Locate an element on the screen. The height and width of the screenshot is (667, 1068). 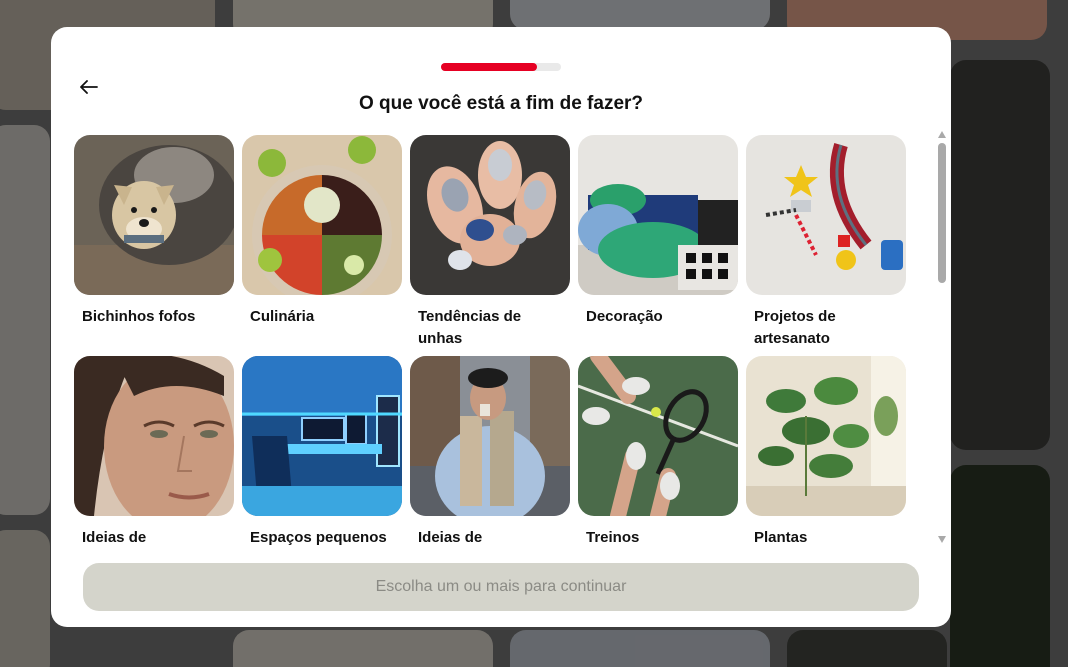
modal-title: O que você está a fim de fazer? is located at coordinates (501, 103).